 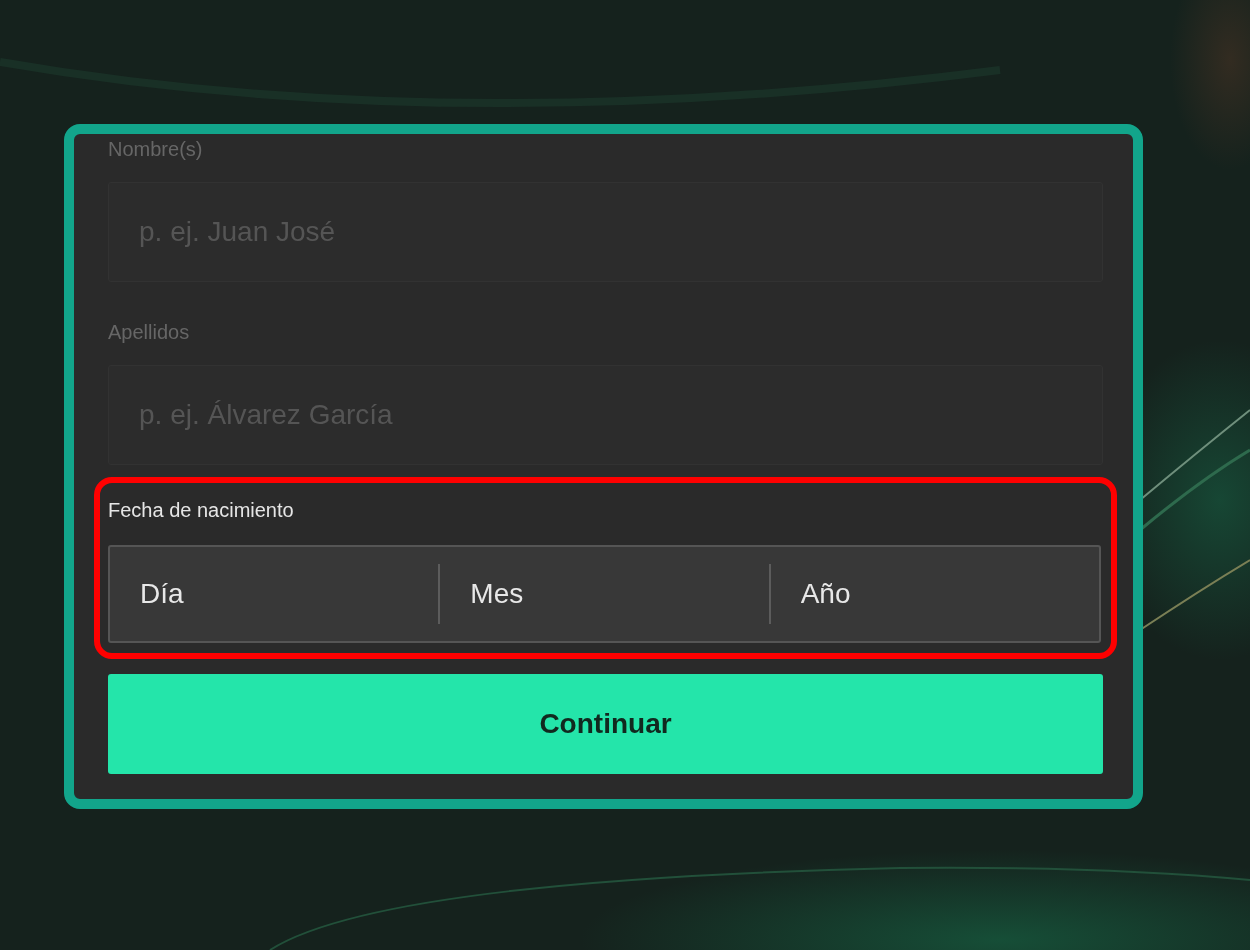 I want to click on date-field: Día Mes Año, so click(x=604, y=594).